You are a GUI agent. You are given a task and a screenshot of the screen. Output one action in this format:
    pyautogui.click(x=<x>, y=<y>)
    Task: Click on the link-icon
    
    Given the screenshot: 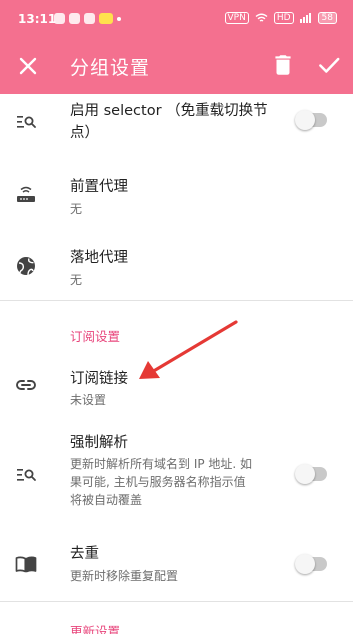 What is the action you would take?
    pyautogui.click(x=26, y=385)
    